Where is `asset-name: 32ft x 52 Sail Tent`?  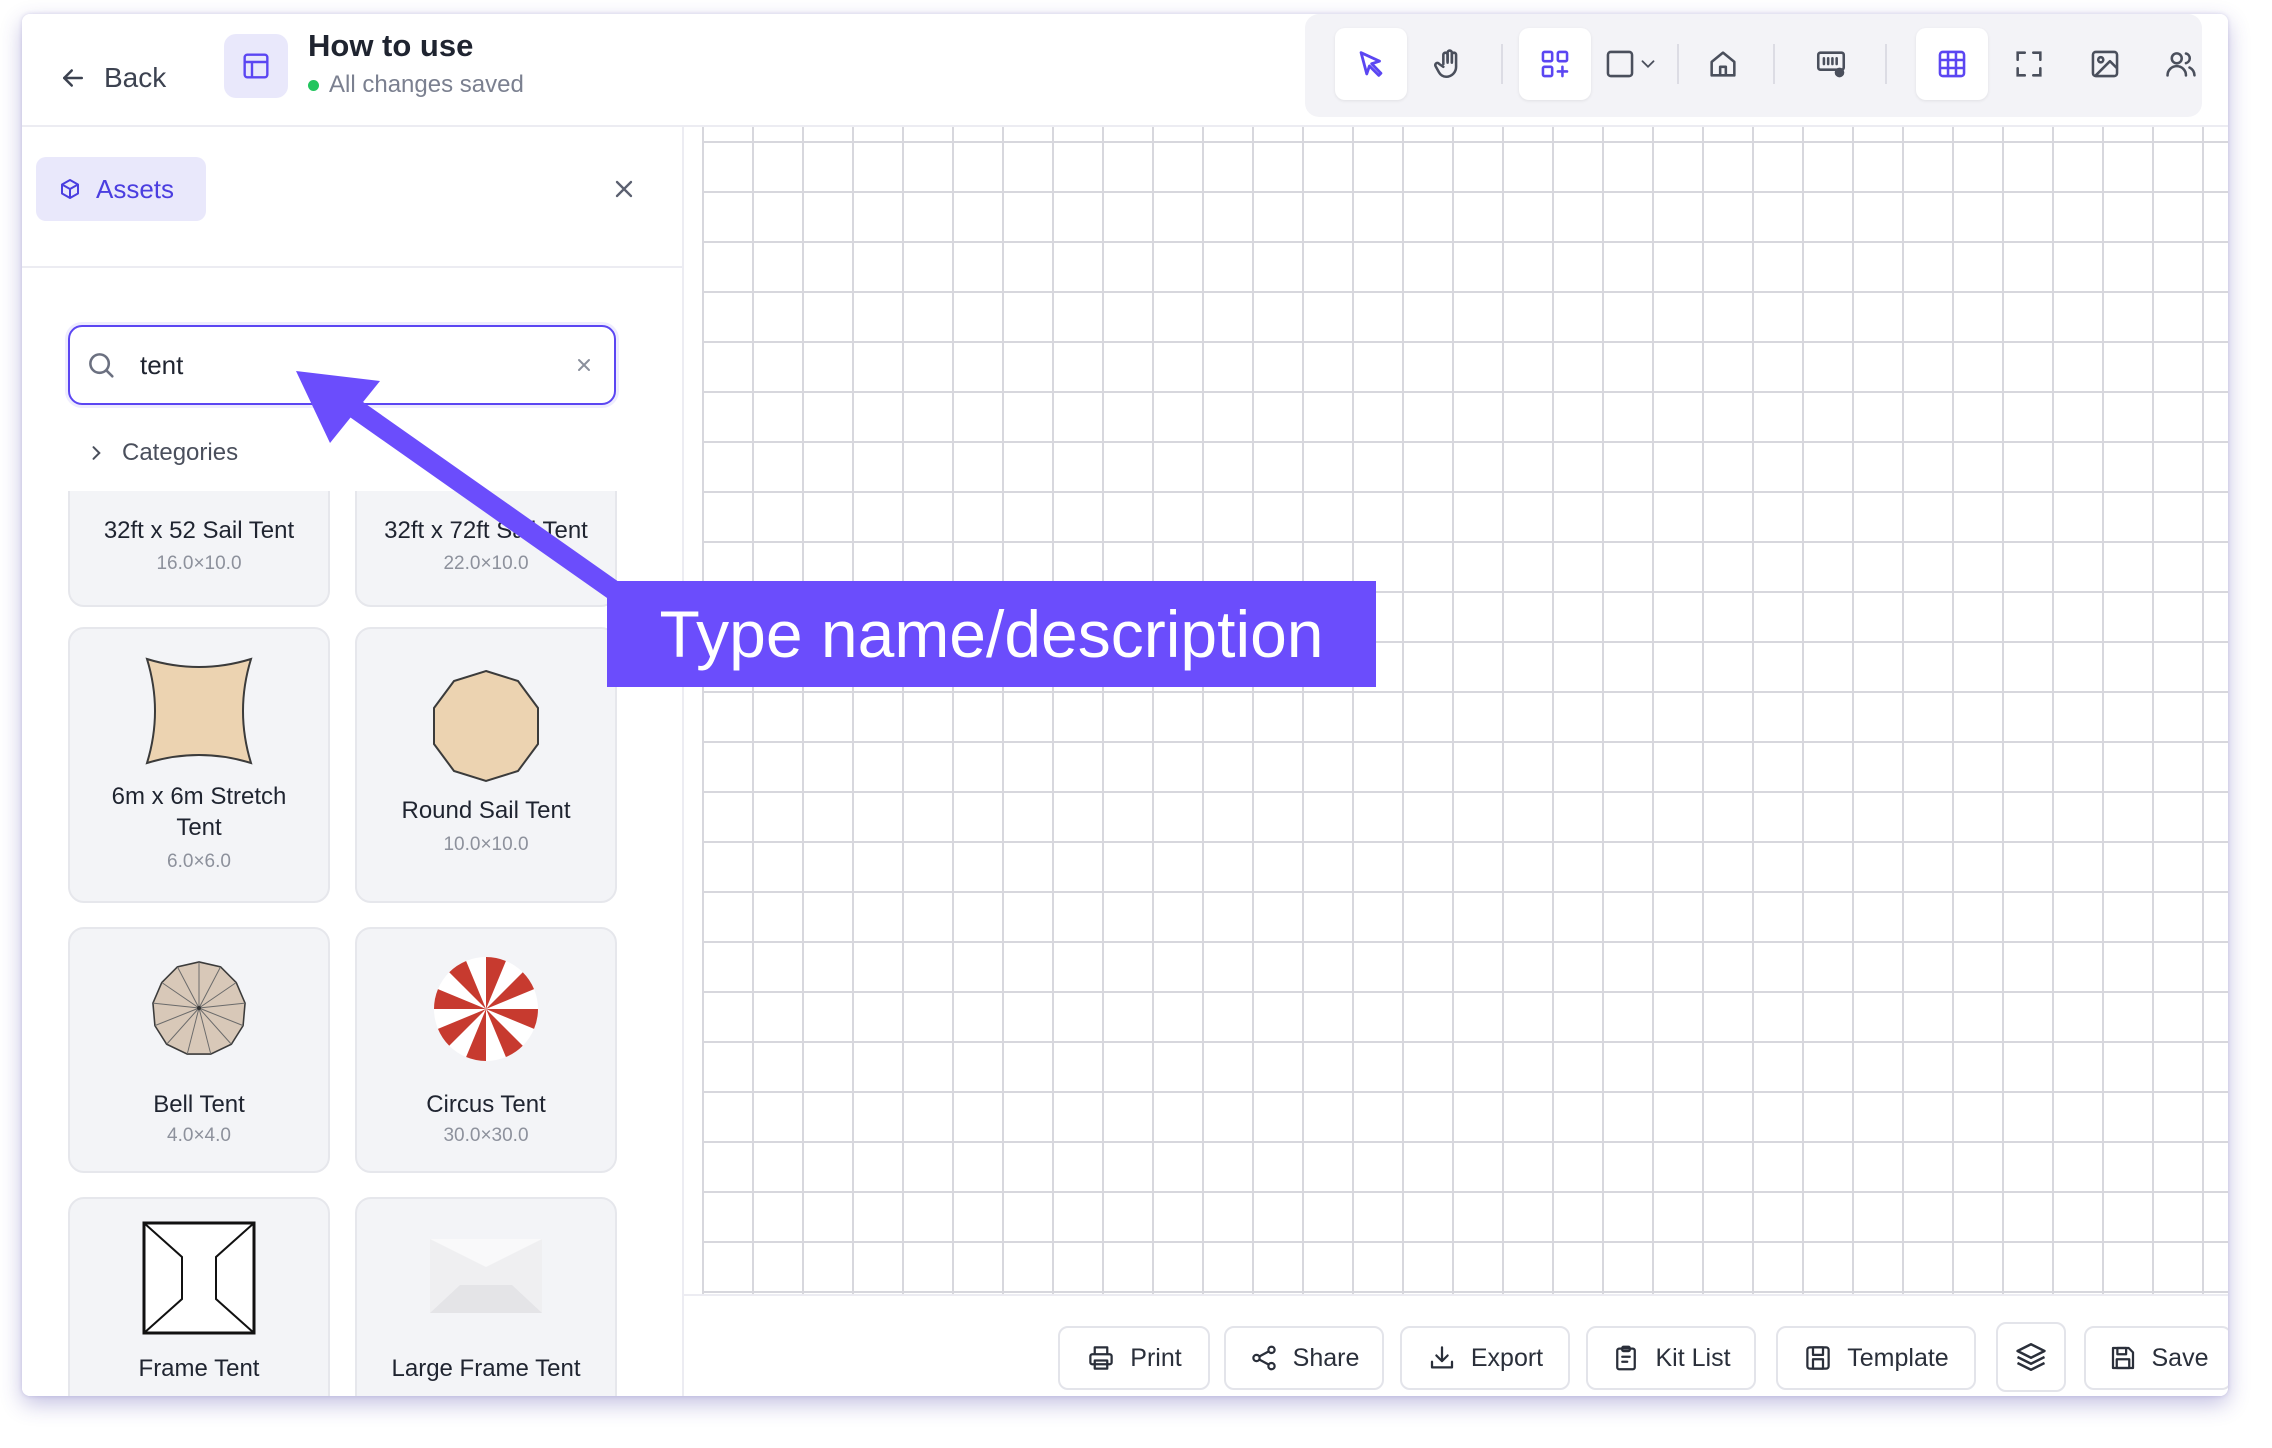 asset-name: 32ft x 52 Sail Tent is located at coordinates (199, 530).